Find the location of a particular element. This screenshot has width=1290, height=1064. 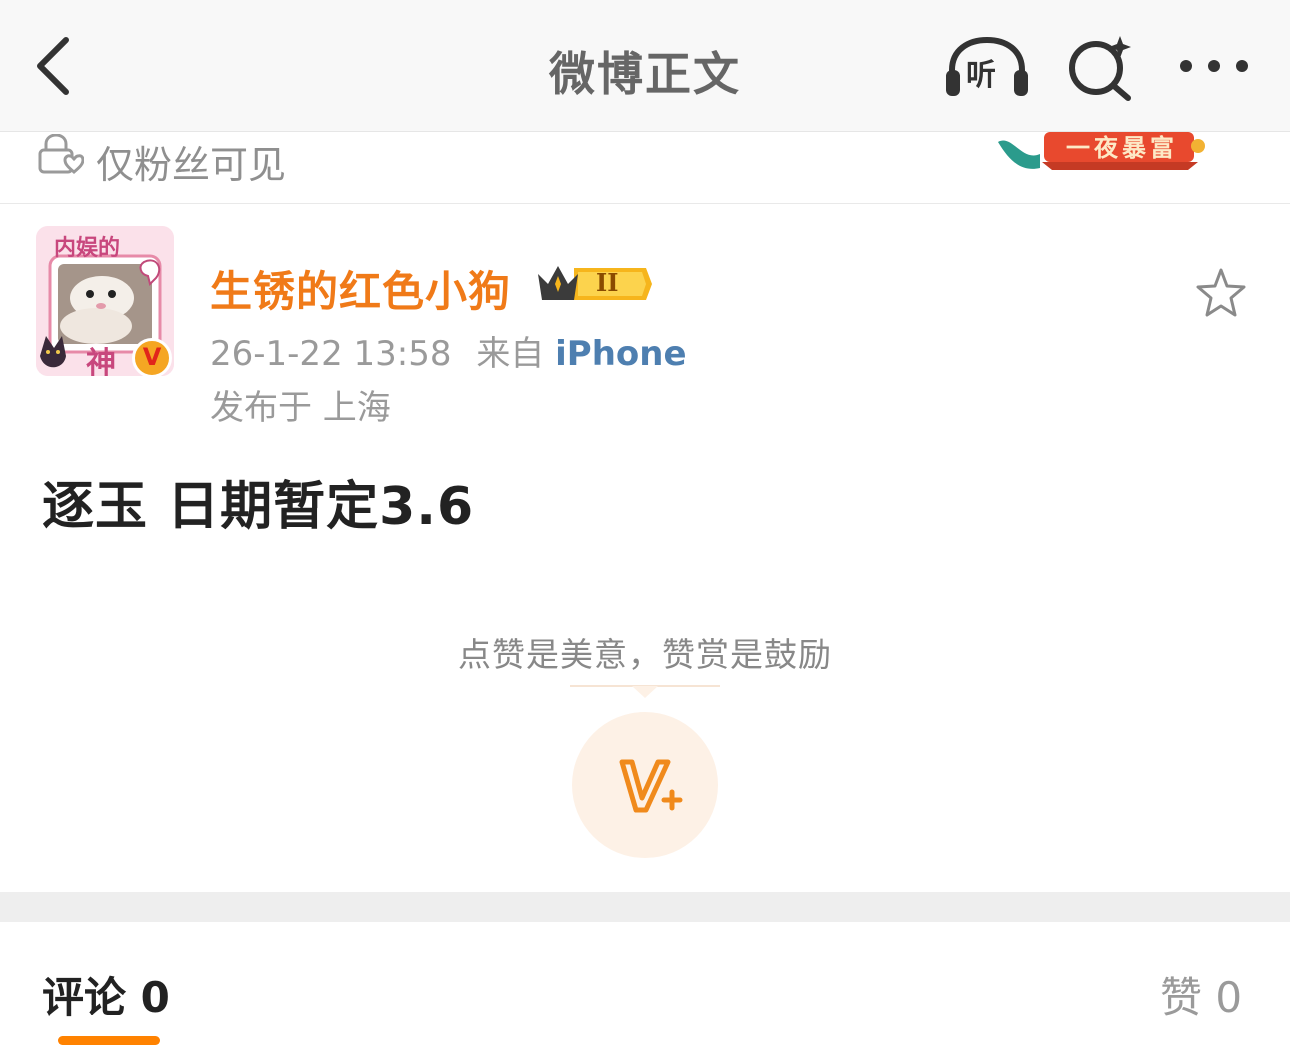

favorite-button is located at coordinates (1221, 293).